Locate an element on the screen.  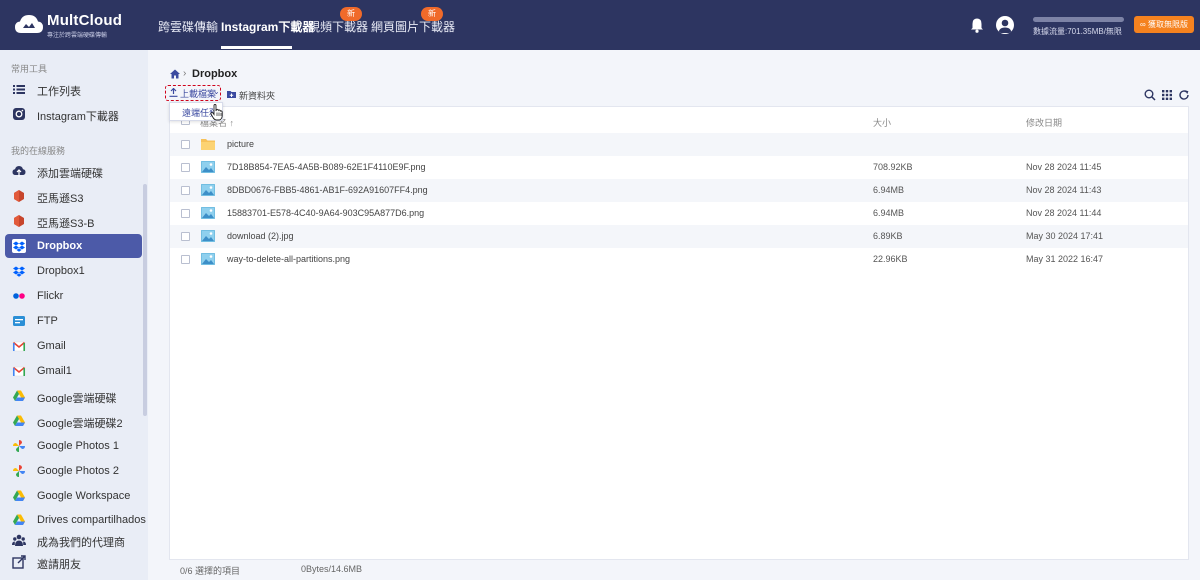
sidebar-item-label: Gmail is located at coordinates (51, 346).